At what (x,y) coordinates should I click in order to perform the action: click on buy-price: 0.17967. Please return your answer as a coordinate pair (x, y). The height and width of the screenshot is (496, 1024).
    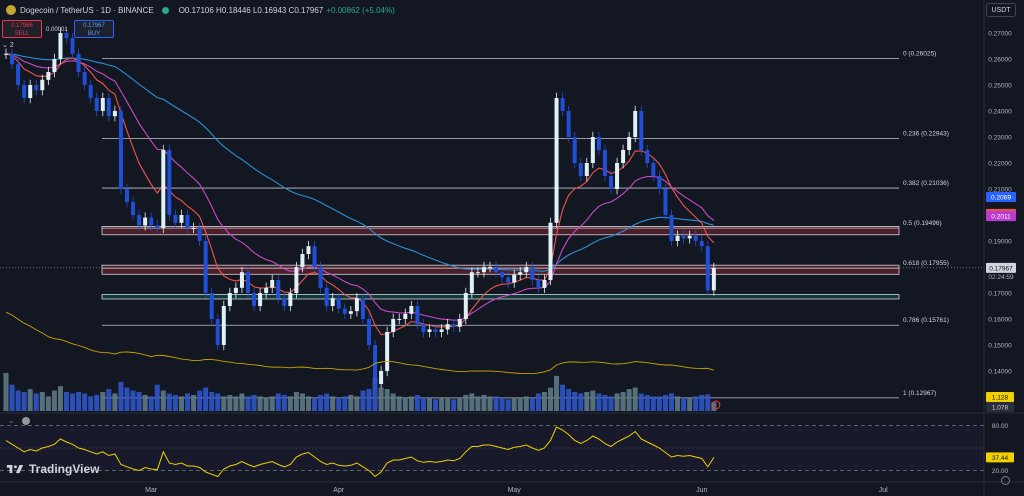
    Looking at the image, I should click on (94, 26).